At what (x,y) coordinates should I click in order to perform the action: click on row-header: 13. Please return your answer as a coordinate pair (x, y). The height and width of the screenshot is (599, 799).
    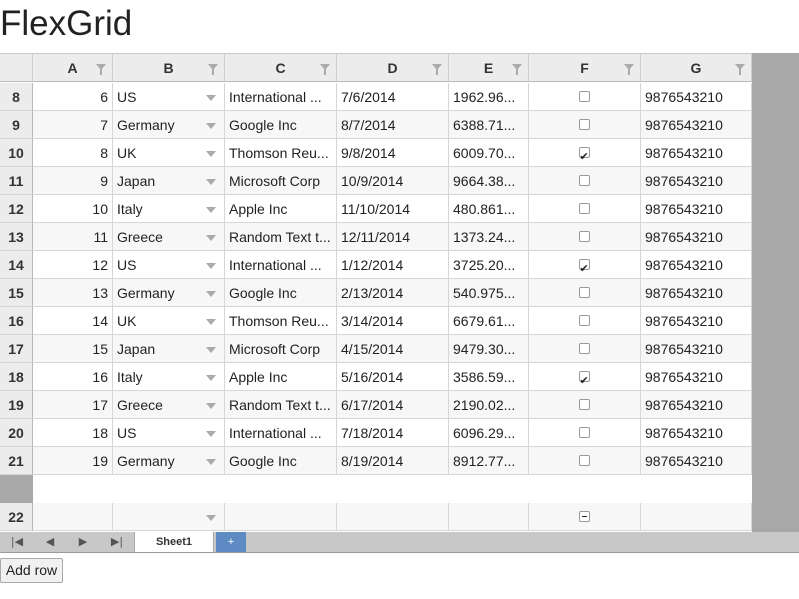
    Looking at the image, I should click on (16, 237).